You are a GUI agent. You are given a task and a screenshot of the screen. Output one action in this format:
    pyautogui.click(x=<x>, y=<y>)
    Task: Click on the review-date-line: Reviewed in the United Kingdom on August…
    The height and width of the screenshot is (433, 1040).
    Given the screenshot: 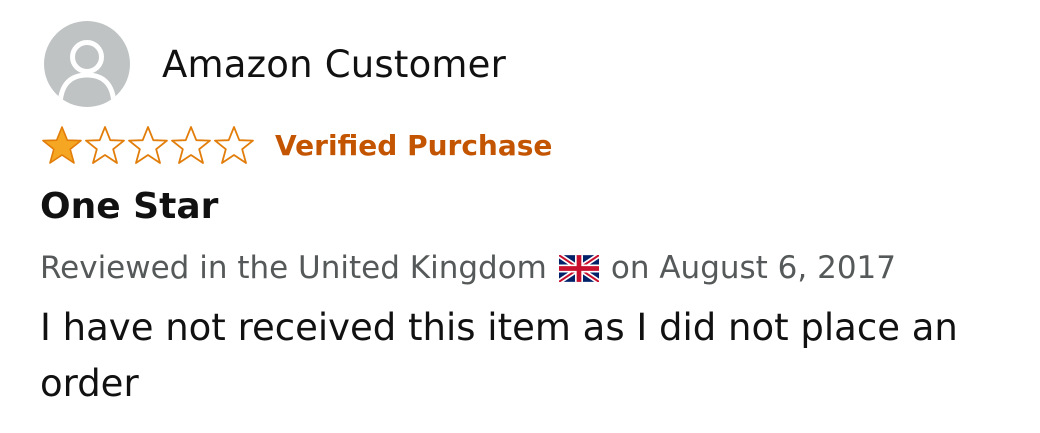 What is the action you would take?
    pyautogui.click(x=468, y=268)
    